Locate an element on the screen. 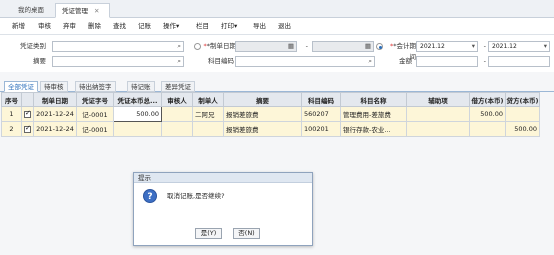 Image resolution: width=554 pixels, height=255 pixels. voucher-type-label: 凭证类别 is located at coordinates (33, 46).